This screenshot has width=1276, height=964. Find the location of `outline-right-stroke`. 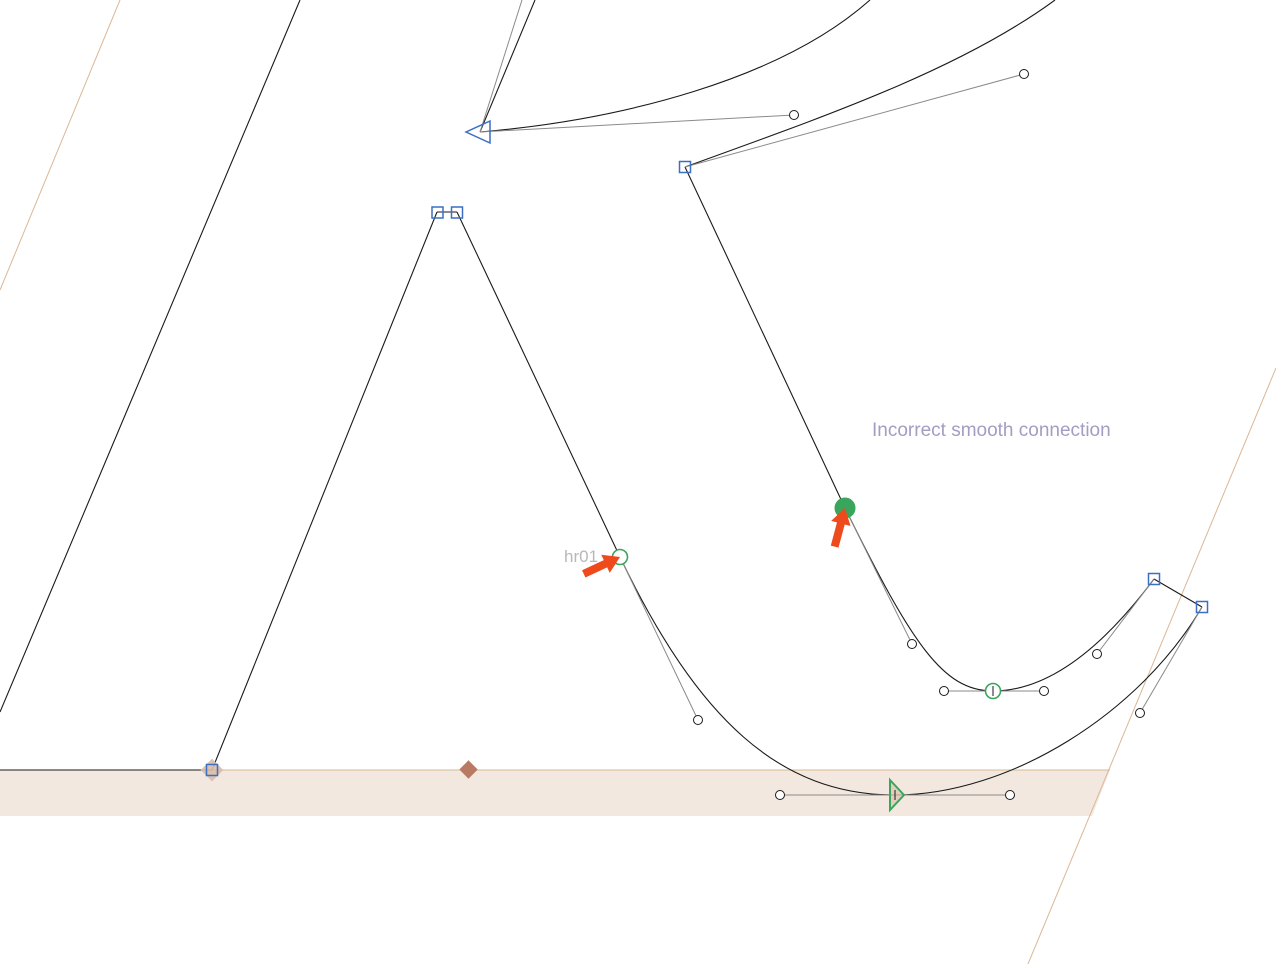

outline-right-stroke is located at coordinates (538, 384).